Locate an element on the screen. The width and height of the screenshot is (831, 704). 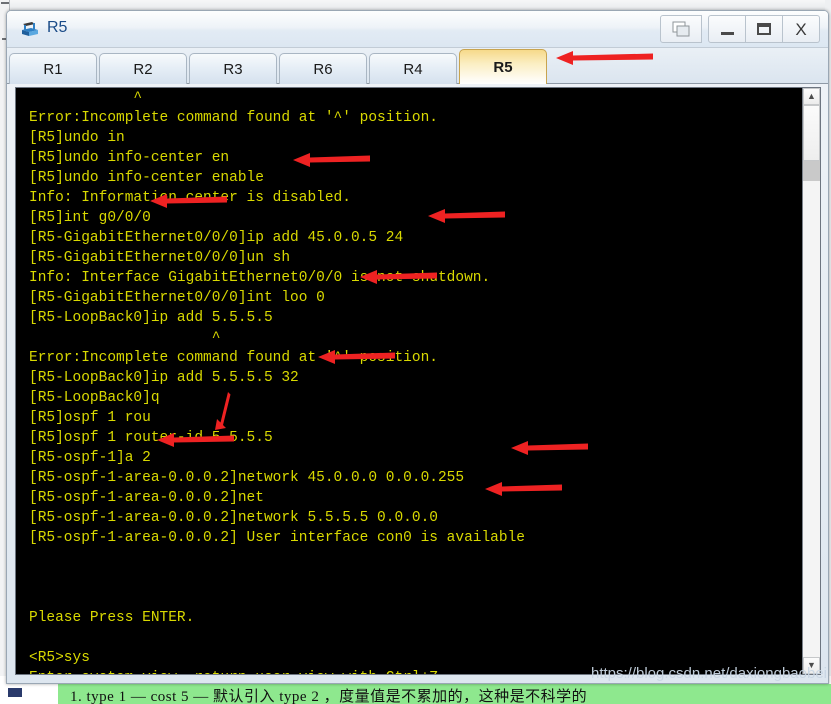
scrollbar-lower-region is located at coordinates (811, 171).